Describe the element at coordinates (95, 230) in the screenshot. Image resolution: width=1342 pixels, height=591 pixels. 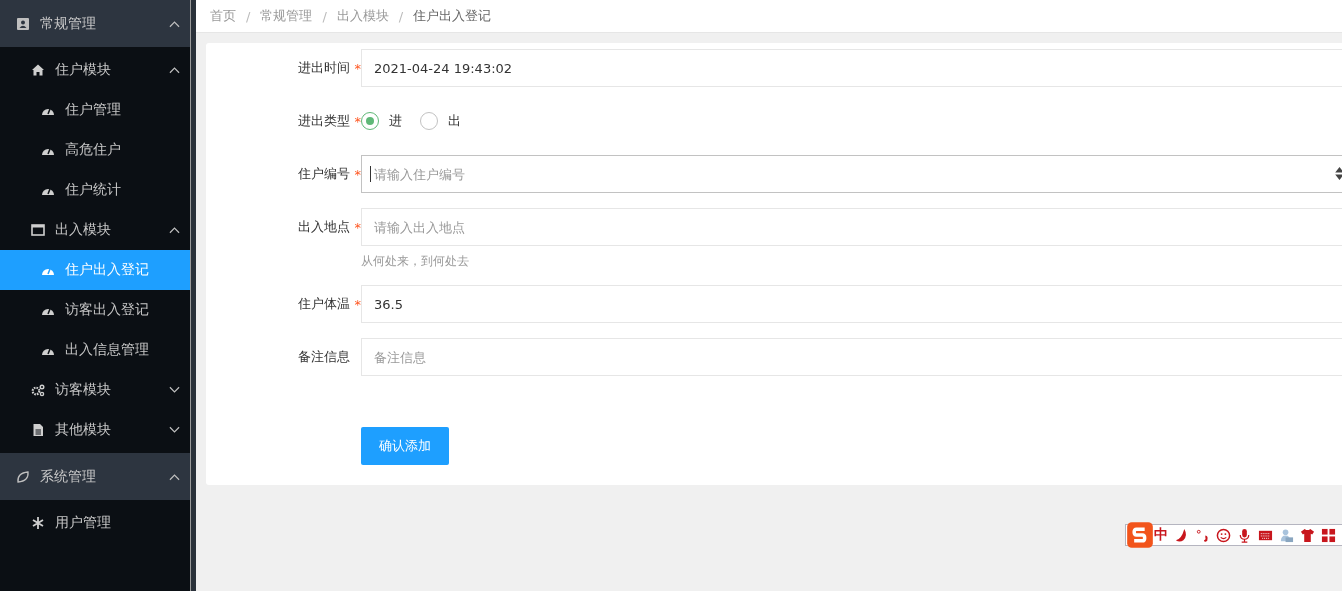
I see `menu-item: 出入模块` at that location.